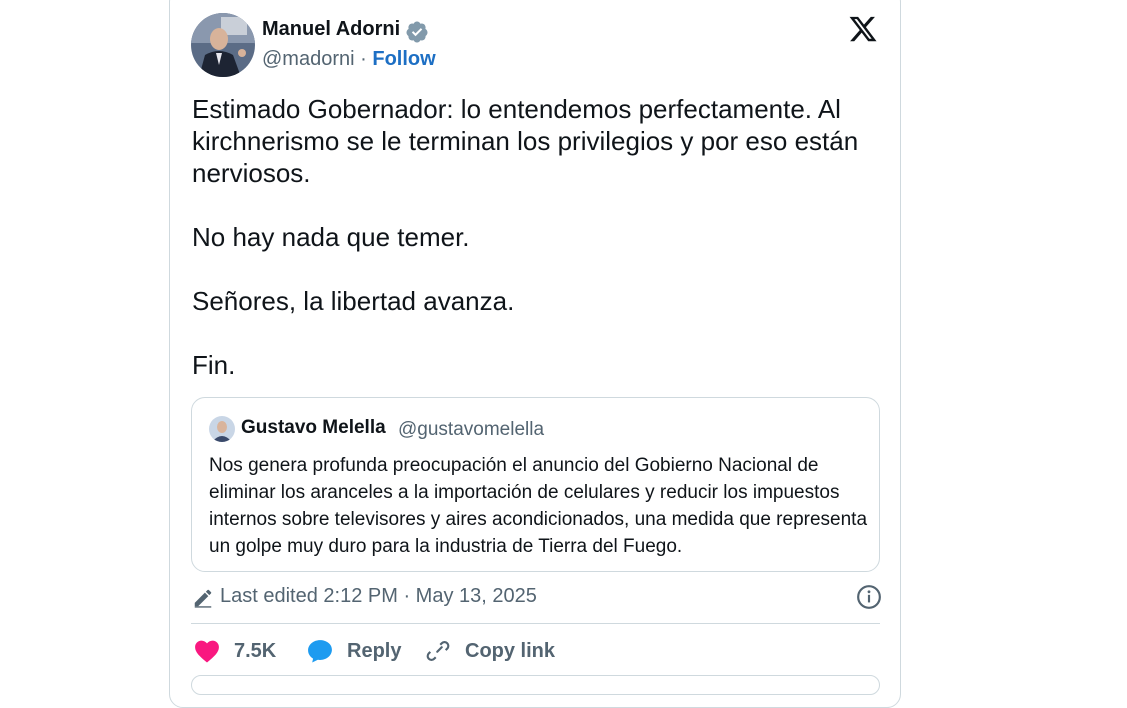 This screenshot has width=1127, height=708. I want to click on author-handle-line: @madorni · Follow, so click(349, 59).